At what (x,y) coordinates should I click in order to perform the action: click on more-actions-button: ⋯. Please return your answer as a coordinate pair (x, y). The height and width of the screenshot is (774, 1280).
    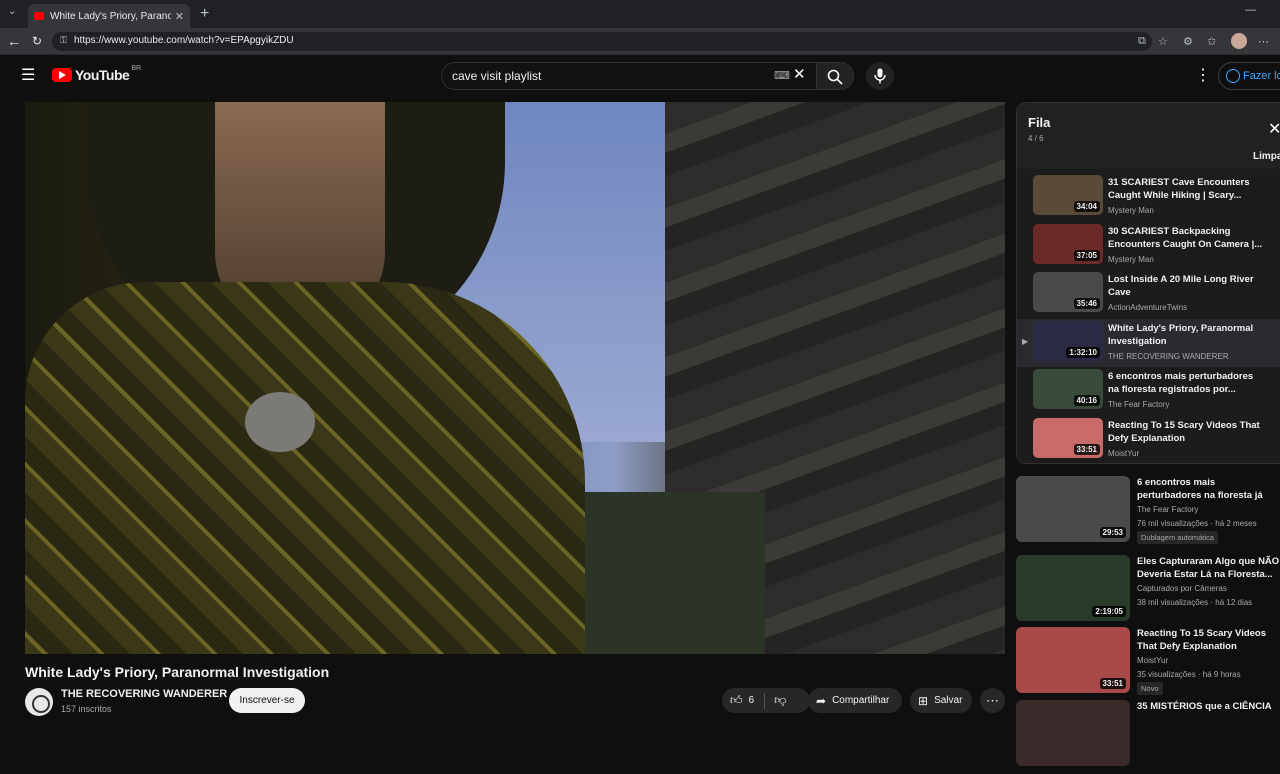
    Looking at the image, I should click on (992, 700).